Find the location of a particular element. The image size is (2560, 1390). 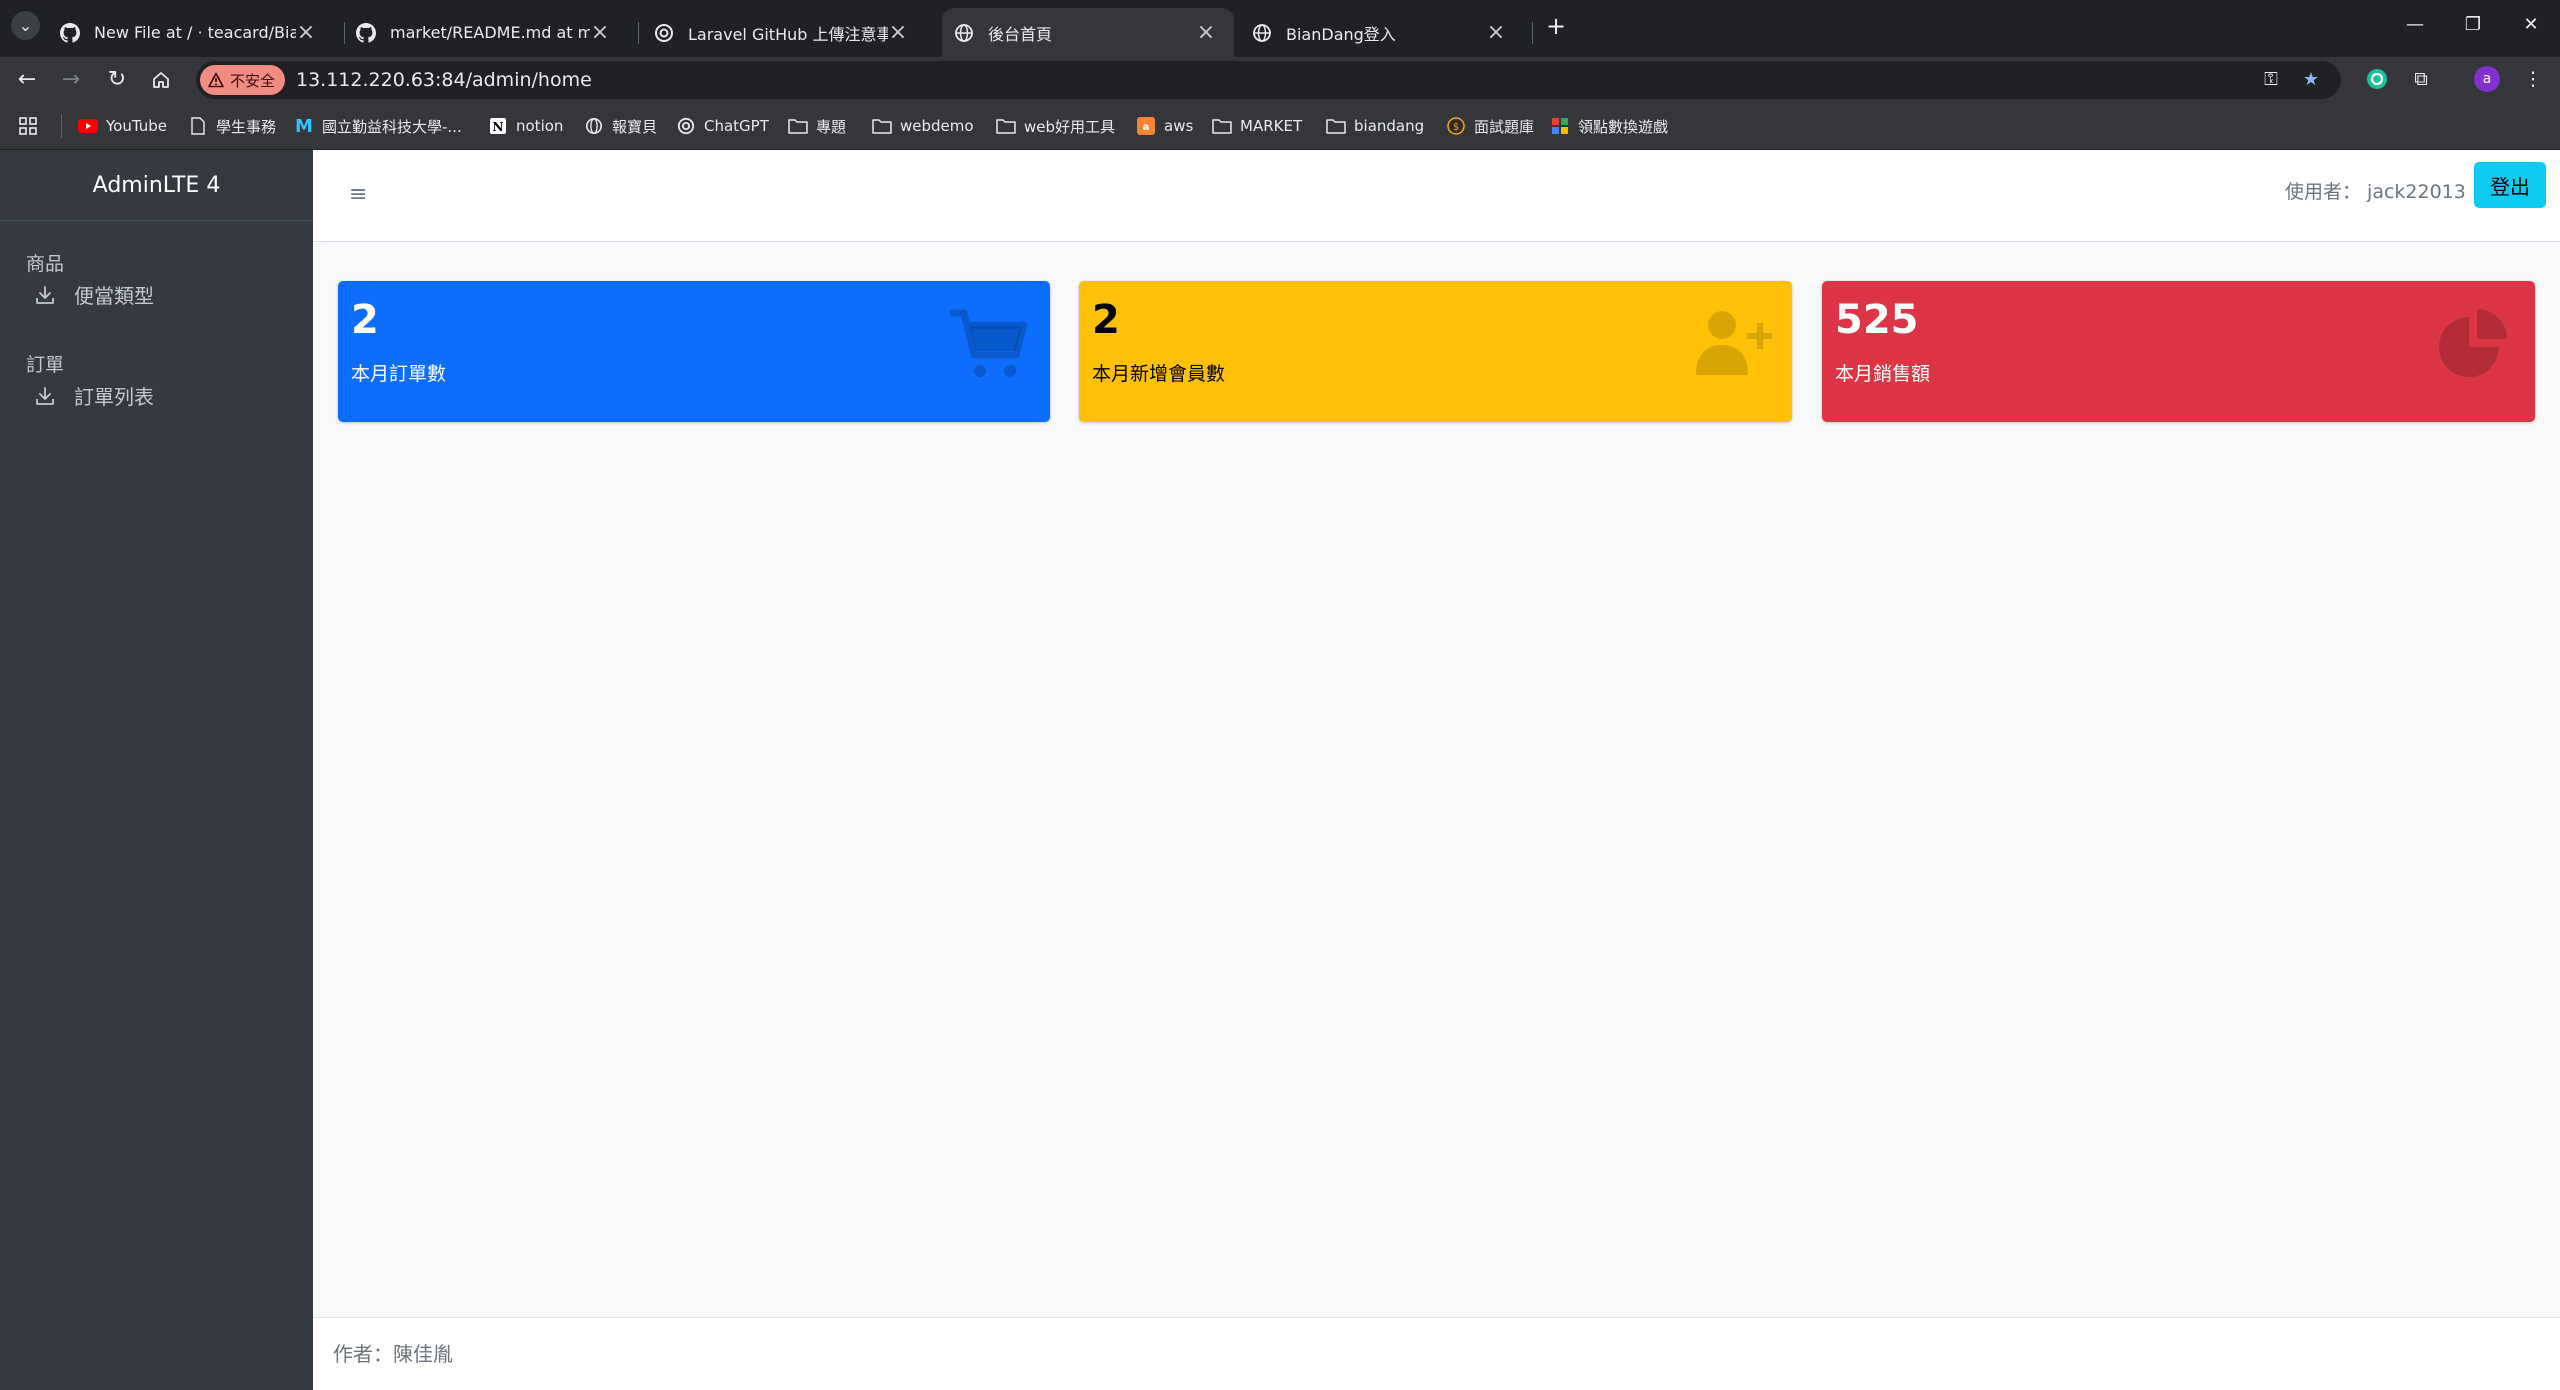

restore-icon: ❐ is located at coordinates (2473, 24).